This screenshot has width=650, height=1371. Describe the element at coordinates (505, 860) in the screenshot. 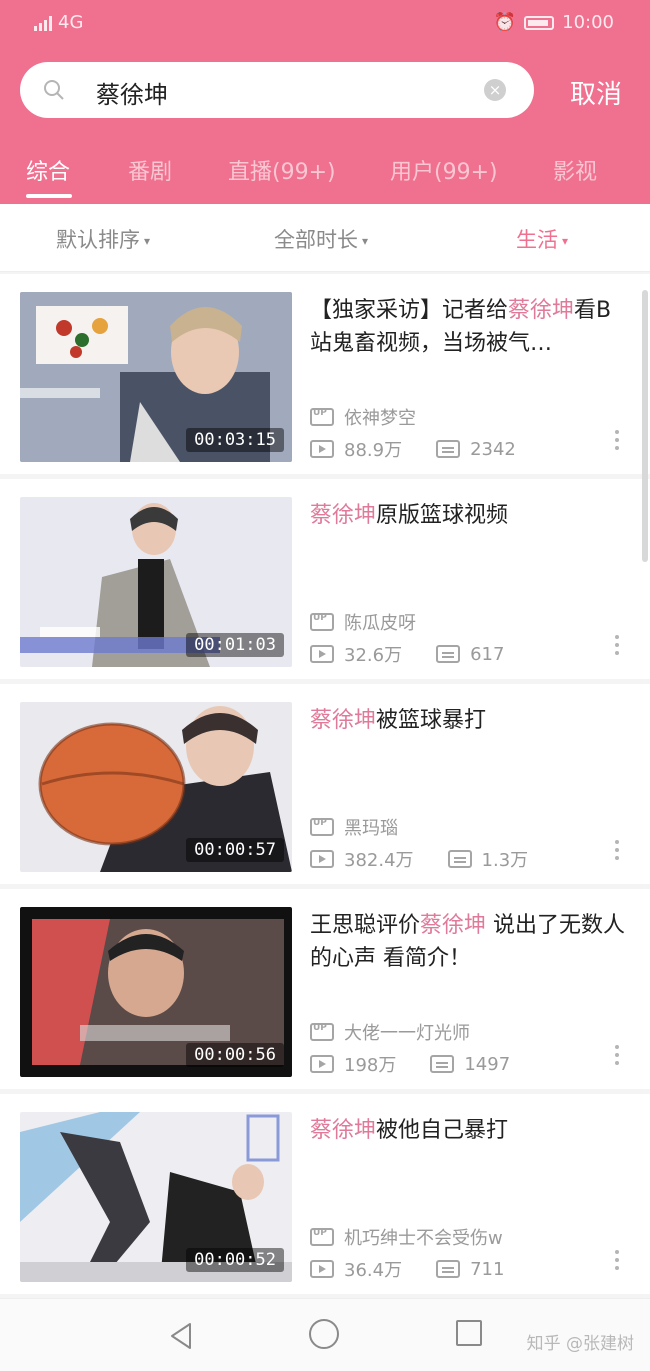

I see `danmaku-count: 1.3万` at that location.